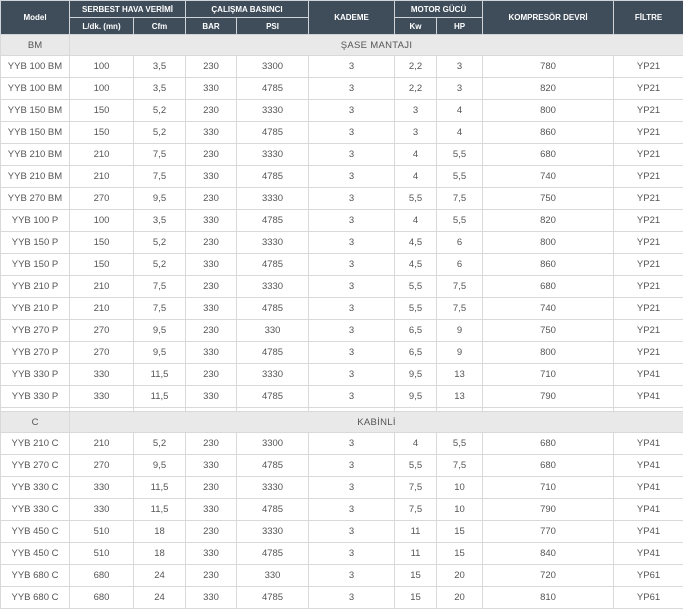 The width and height of the screenshot is (683, 612). What do you see at coordinates (35, 242) in the screenshot?
I see `cell-model: YYB 150 P` at bounding box center [35, 242].